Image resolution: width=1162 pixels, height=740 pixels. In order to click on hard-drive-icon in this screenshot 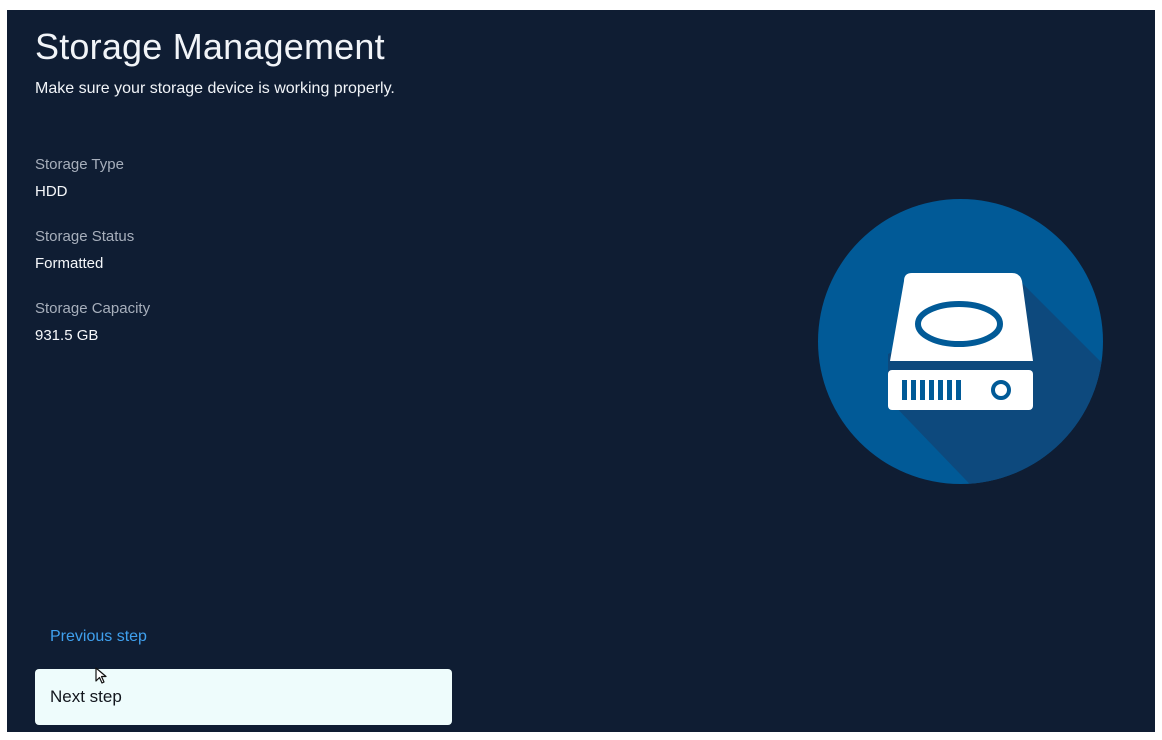, I will do `click(960, 341)`.